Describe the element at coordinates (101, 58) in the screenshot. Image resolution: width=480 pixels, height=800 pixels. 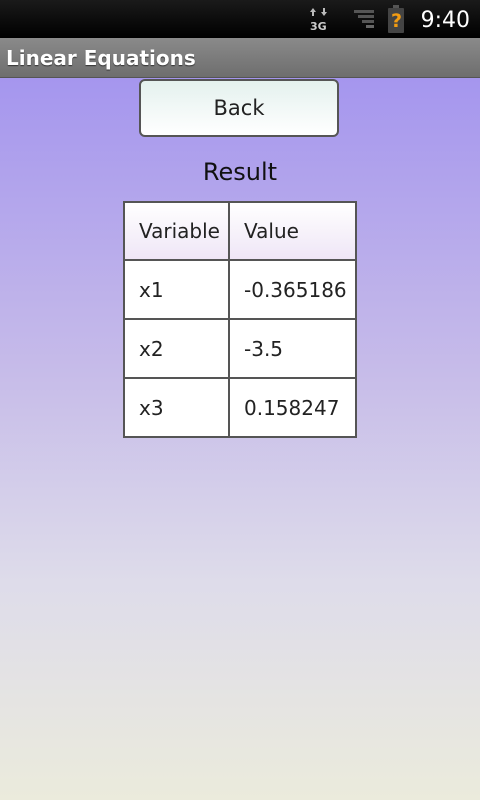
I see `app-title: Linear Equations` at that location.